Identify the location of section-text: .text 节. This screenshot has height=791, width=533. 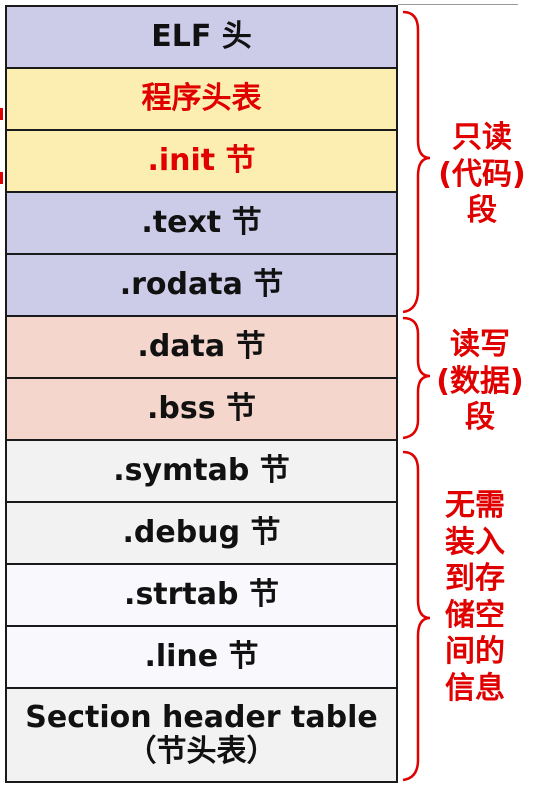
(201, 223).